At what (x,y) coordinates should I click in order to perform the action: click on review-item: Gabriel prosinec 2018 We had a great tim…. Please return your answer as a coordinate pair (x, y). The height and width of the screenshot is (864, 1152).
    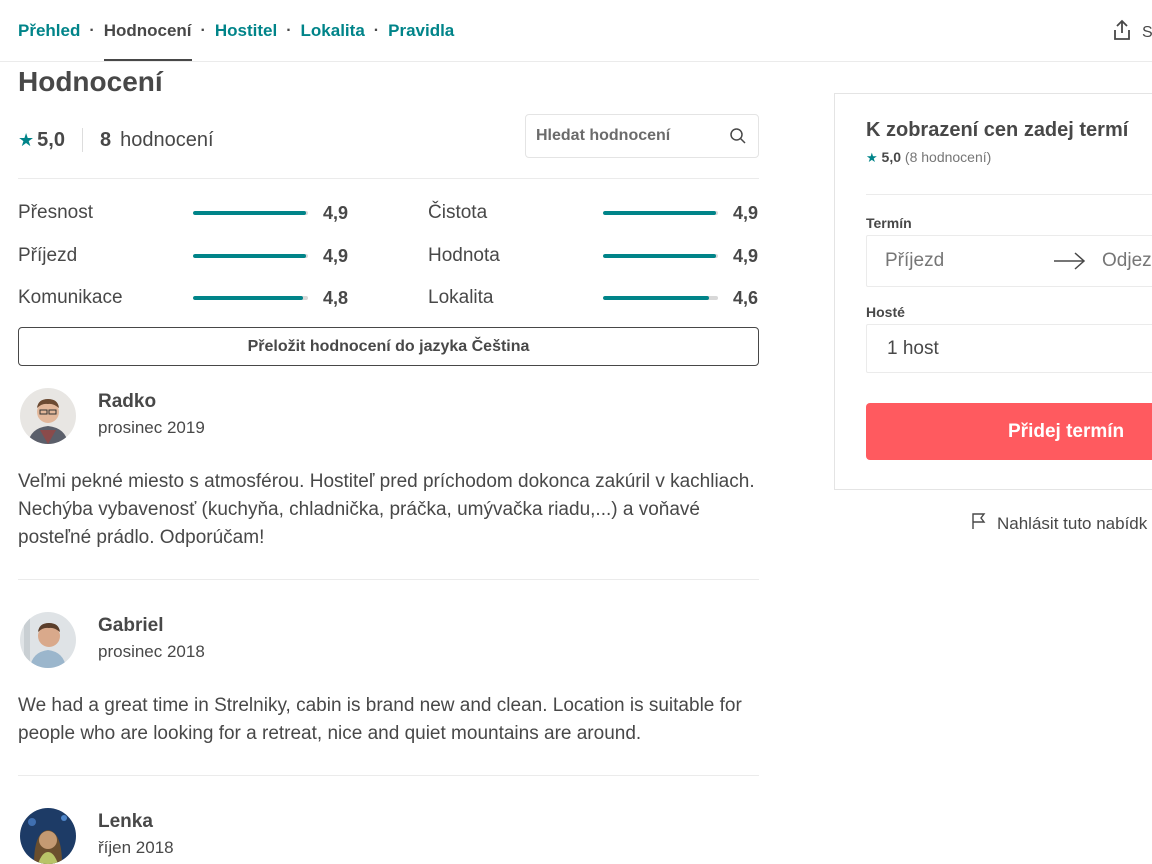
    Looking at the image, I should click on (388, 692).